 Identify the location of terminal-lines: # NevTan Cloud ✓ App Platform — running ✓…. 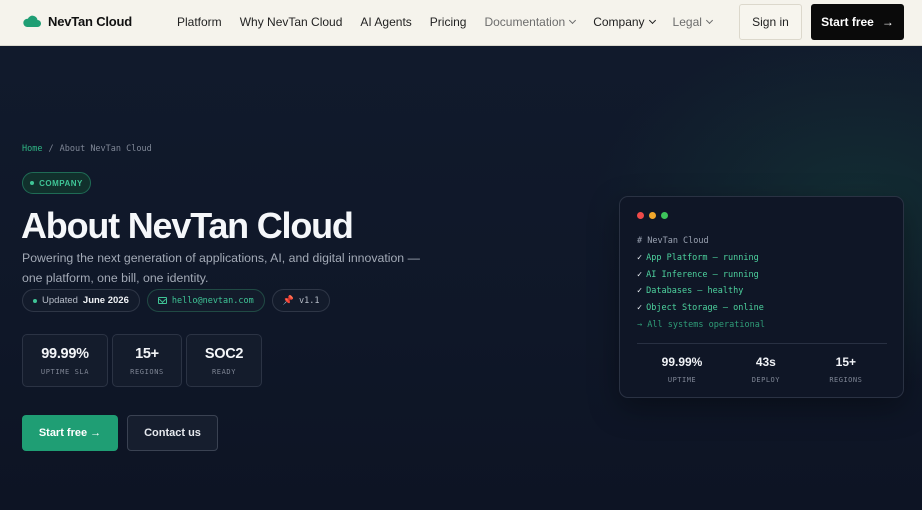
(701, 283).